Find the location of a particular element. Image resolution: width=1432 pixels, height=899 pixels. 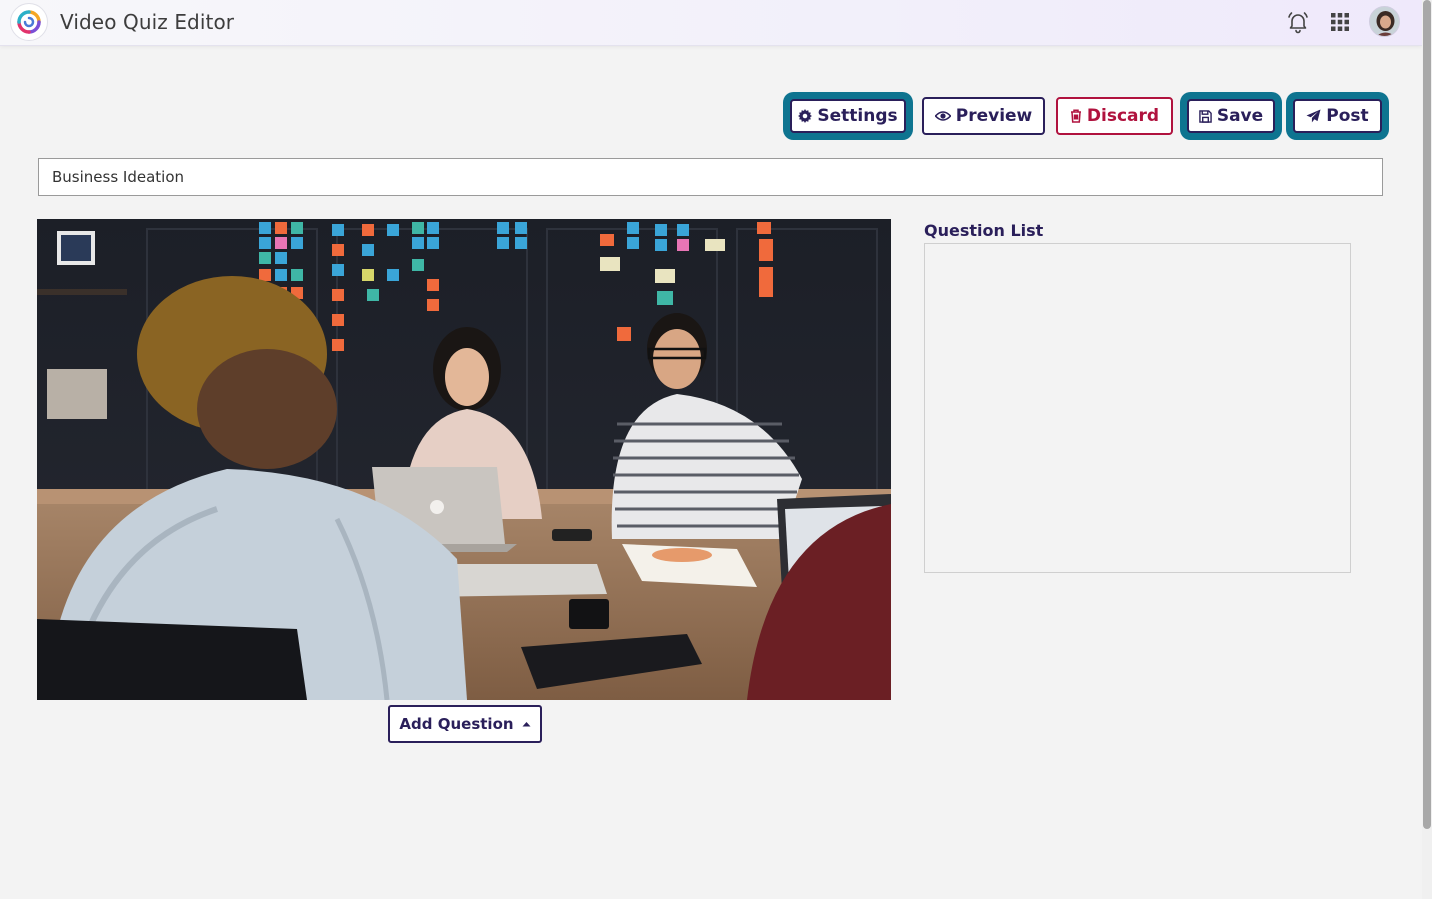

grid-icon is located at coordinates (1340, 22).